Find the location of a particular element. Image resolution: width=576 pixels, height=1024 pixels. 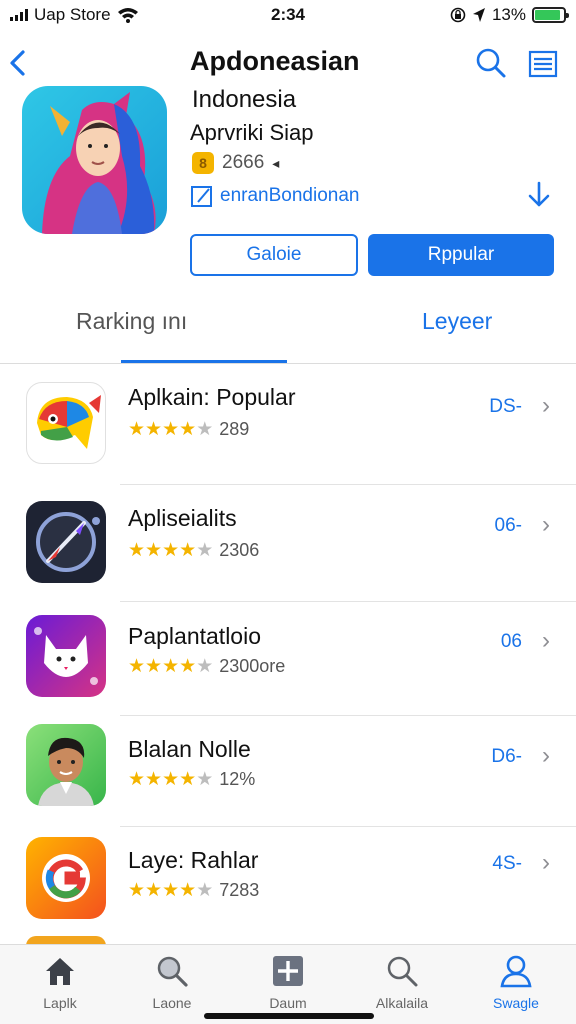

item-action: 06- is located at coordinates (508, 526).